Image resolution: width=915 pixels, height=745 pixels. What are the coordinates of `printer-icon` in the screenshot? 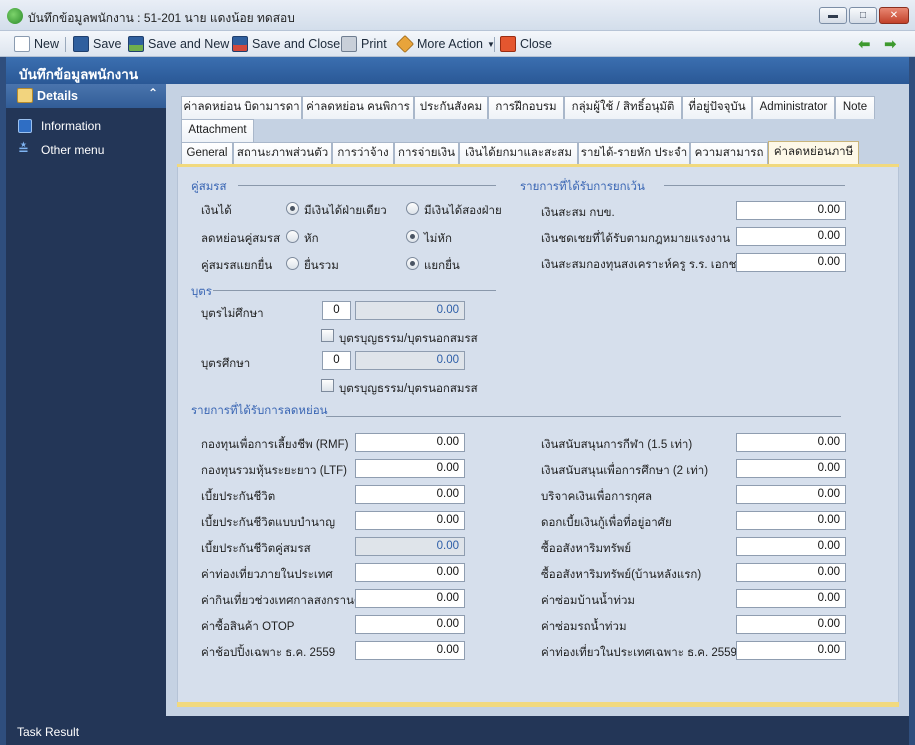 It's located at (349, 44).